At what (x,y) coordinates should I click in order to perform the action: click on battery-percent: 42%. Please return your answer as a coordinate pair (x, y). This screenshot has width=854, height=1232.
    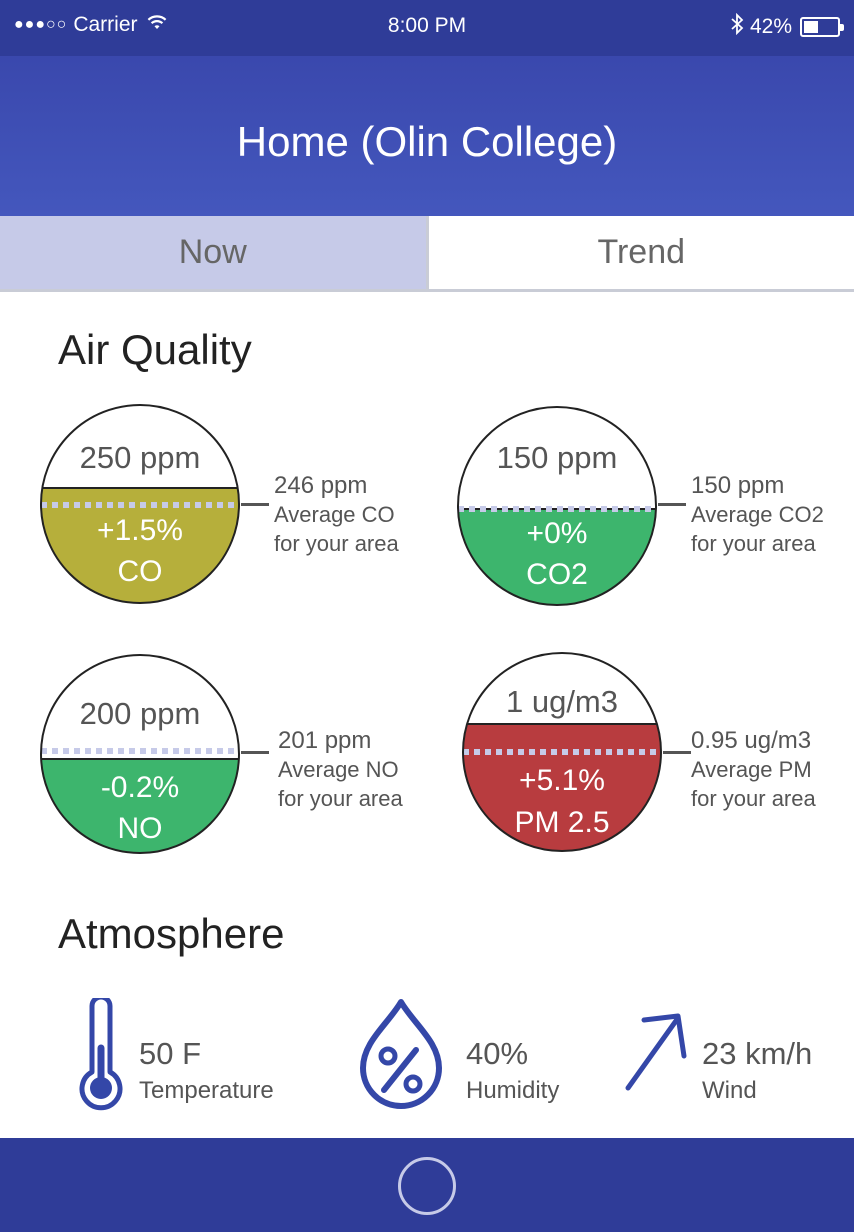
    Looking at the image, I should click on (770, 26).